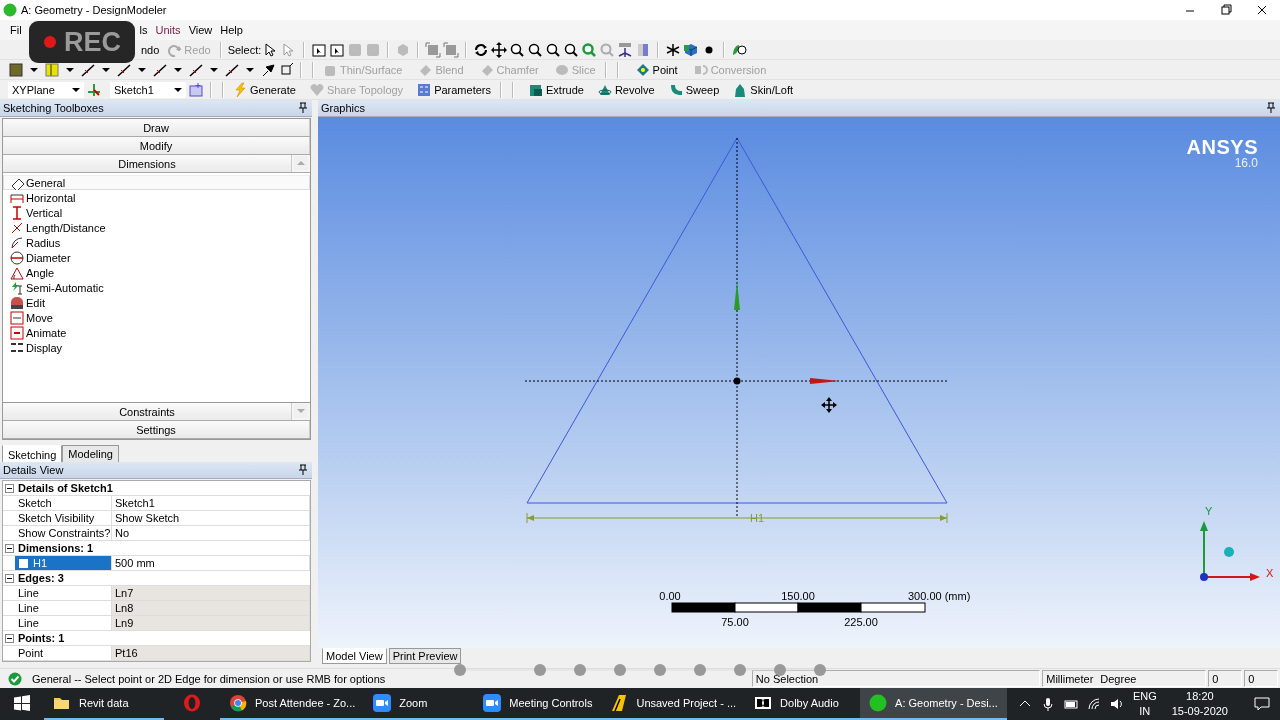 This screenshot has height=720, width=1280. What do you see at coordinates (156, 145) in the screenshot?
I see `toolbox-section: Modify` at bounding box center [156, 145].